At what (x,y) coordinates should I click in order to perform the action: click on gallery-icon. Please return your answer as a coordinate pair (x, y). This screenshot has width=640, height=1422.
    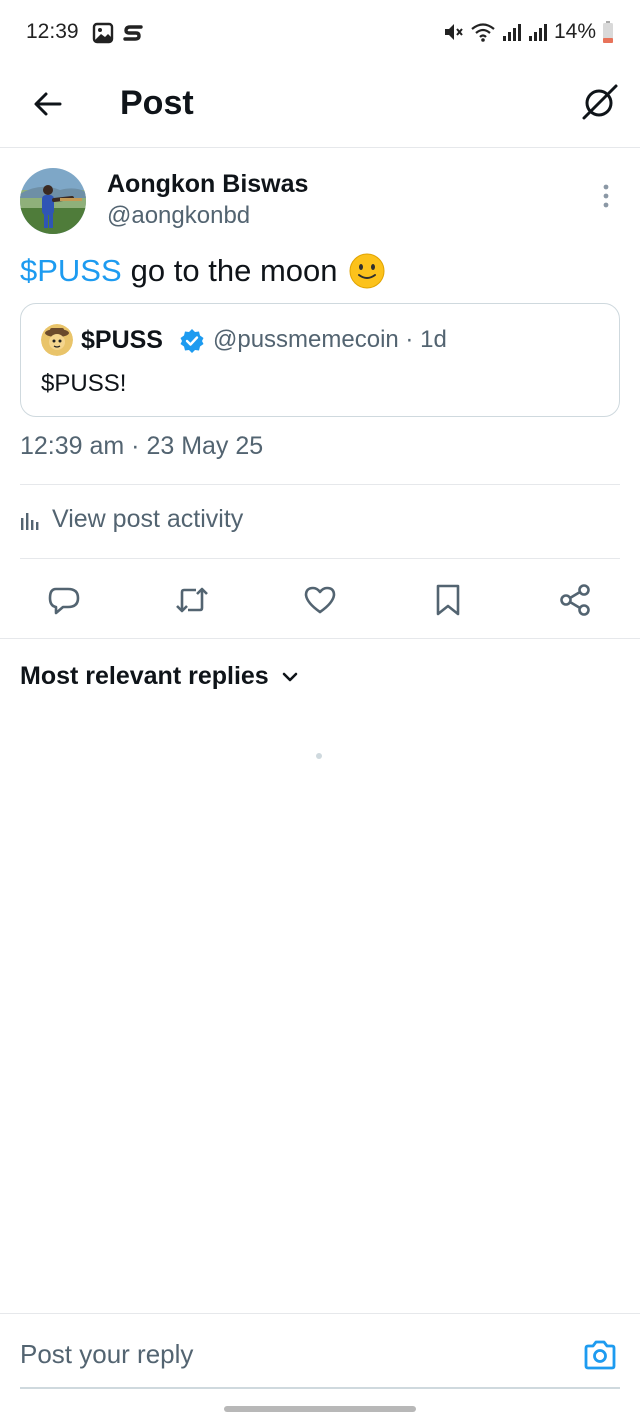
    Looking at the image, I should click on (103, 33).